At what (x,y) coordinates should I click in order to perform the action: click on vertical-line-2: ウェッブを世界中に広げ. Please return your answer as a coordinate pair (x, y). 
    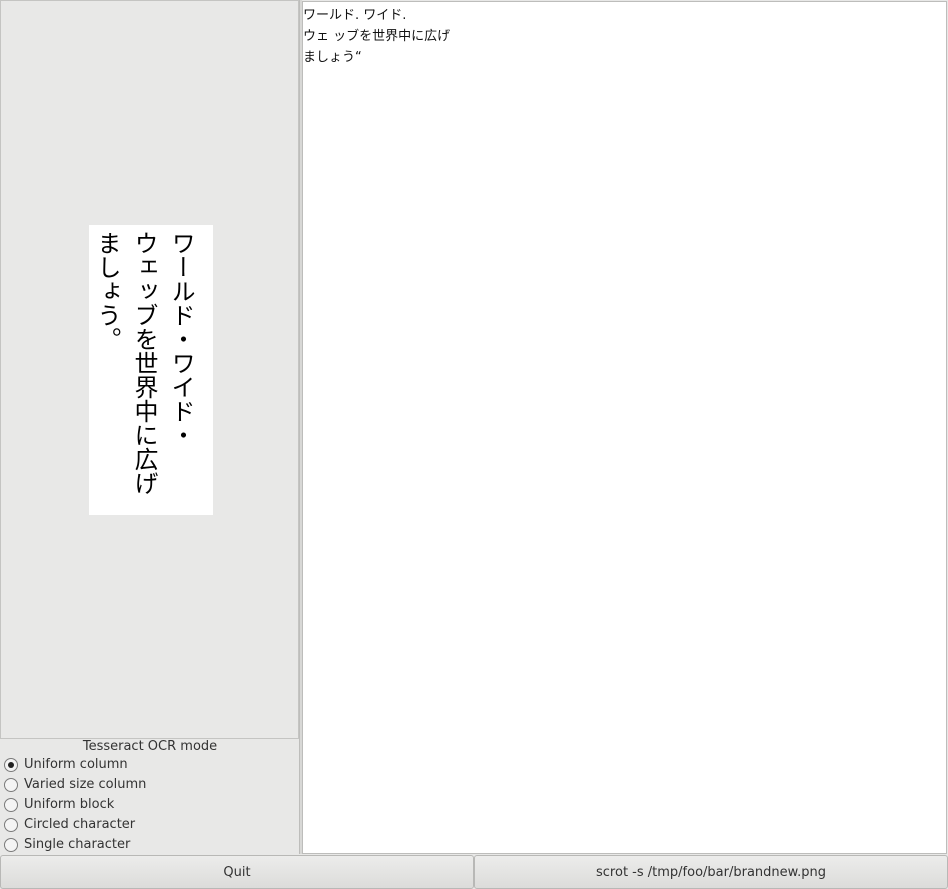
    Looking at the image, I should click on (144, 363).